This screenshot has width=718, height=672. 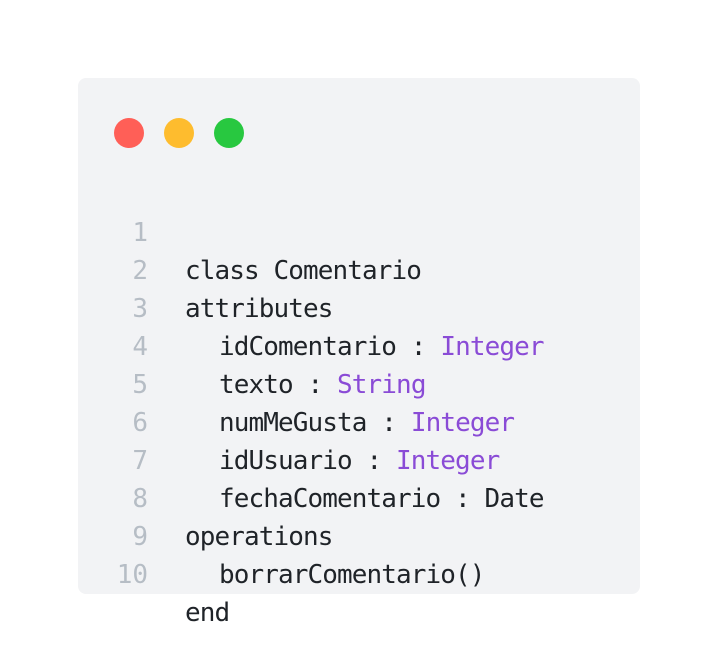 I want to click on code-line: 9 borrarComentario(), so click(x=291, y=535).